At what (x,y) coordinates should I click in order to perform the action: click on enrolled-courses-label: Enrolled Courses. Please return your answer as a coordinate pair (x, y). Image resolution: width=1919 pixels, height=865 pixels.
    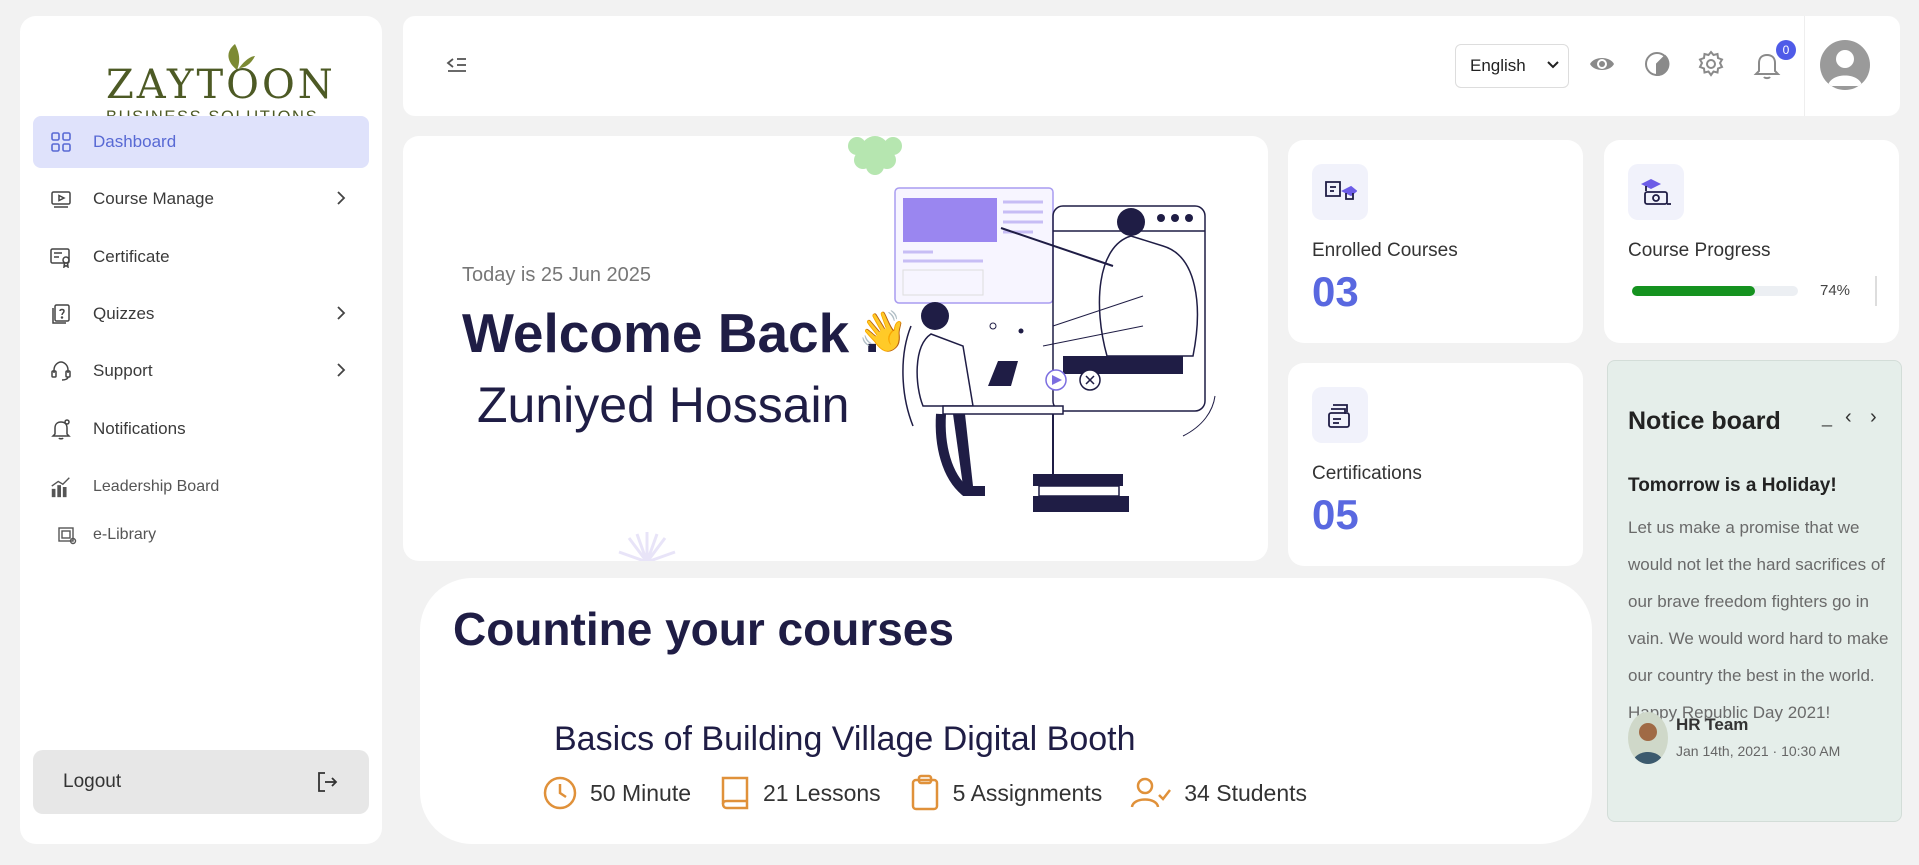
    Looking at the image, I should click on (1385, 250).